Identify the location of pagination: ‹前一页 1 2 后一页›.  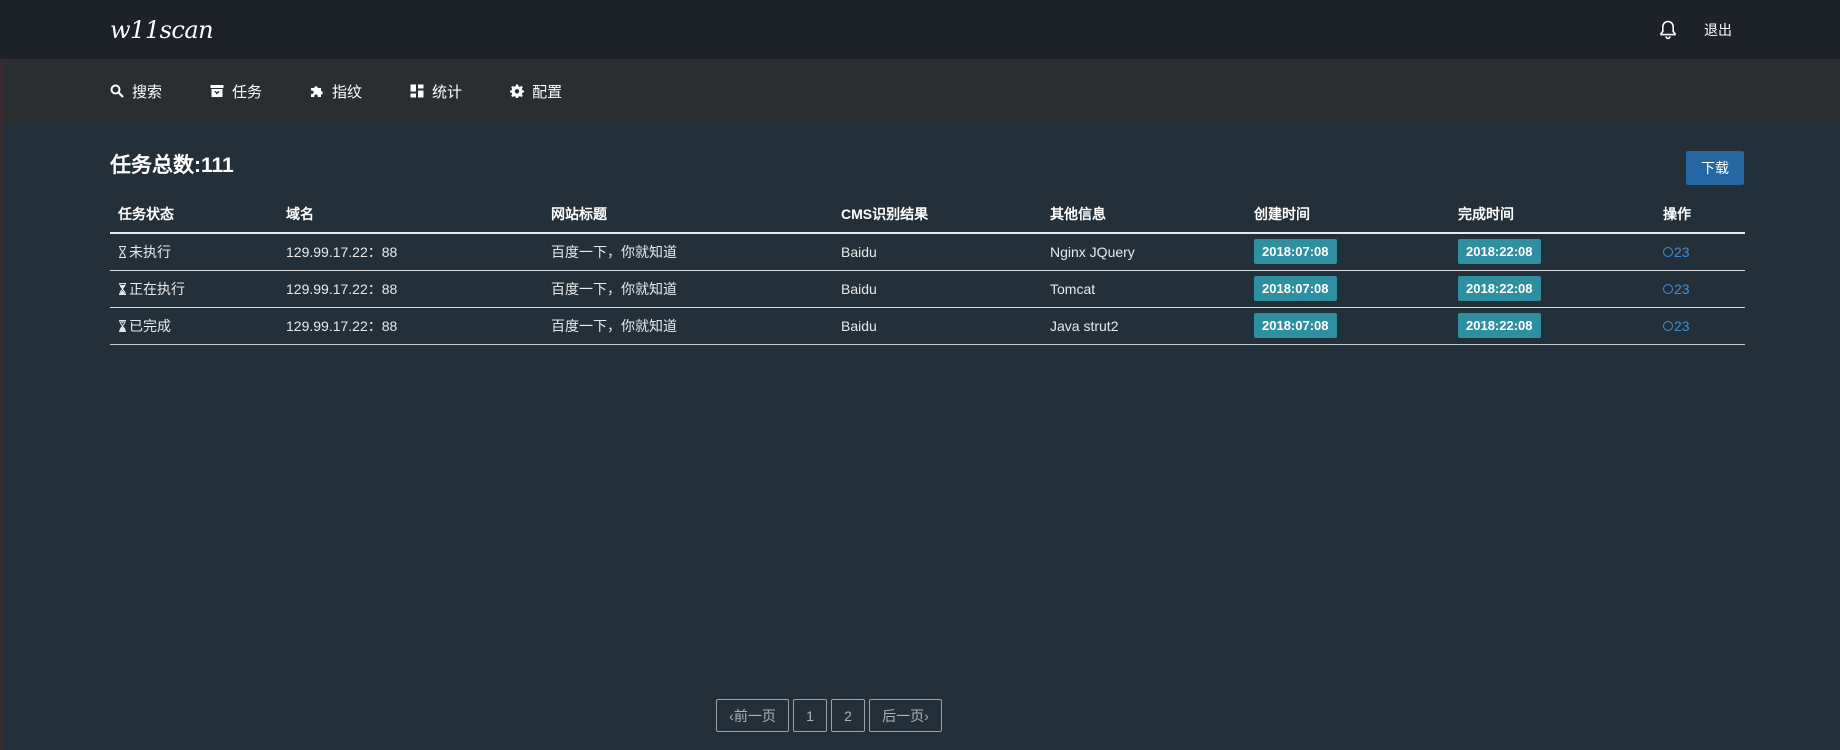
(829, 715).